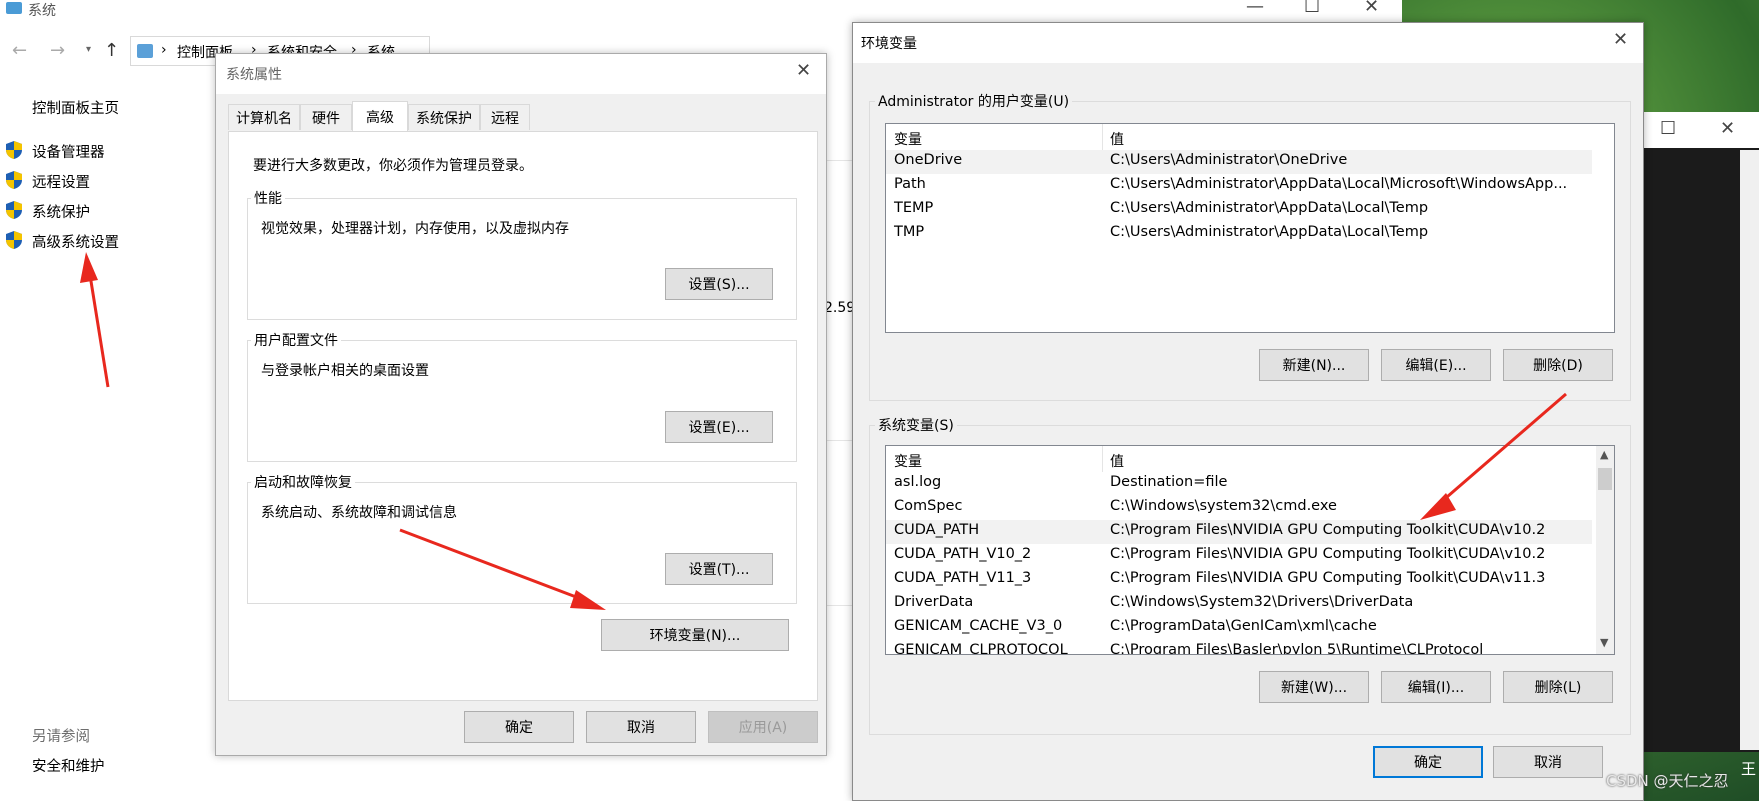 This screenshot has width=1759, height=801. Describe the element at coordinates (264, 117) in the screenshot. I see `tab-computer-name: 计算机名` at that location.